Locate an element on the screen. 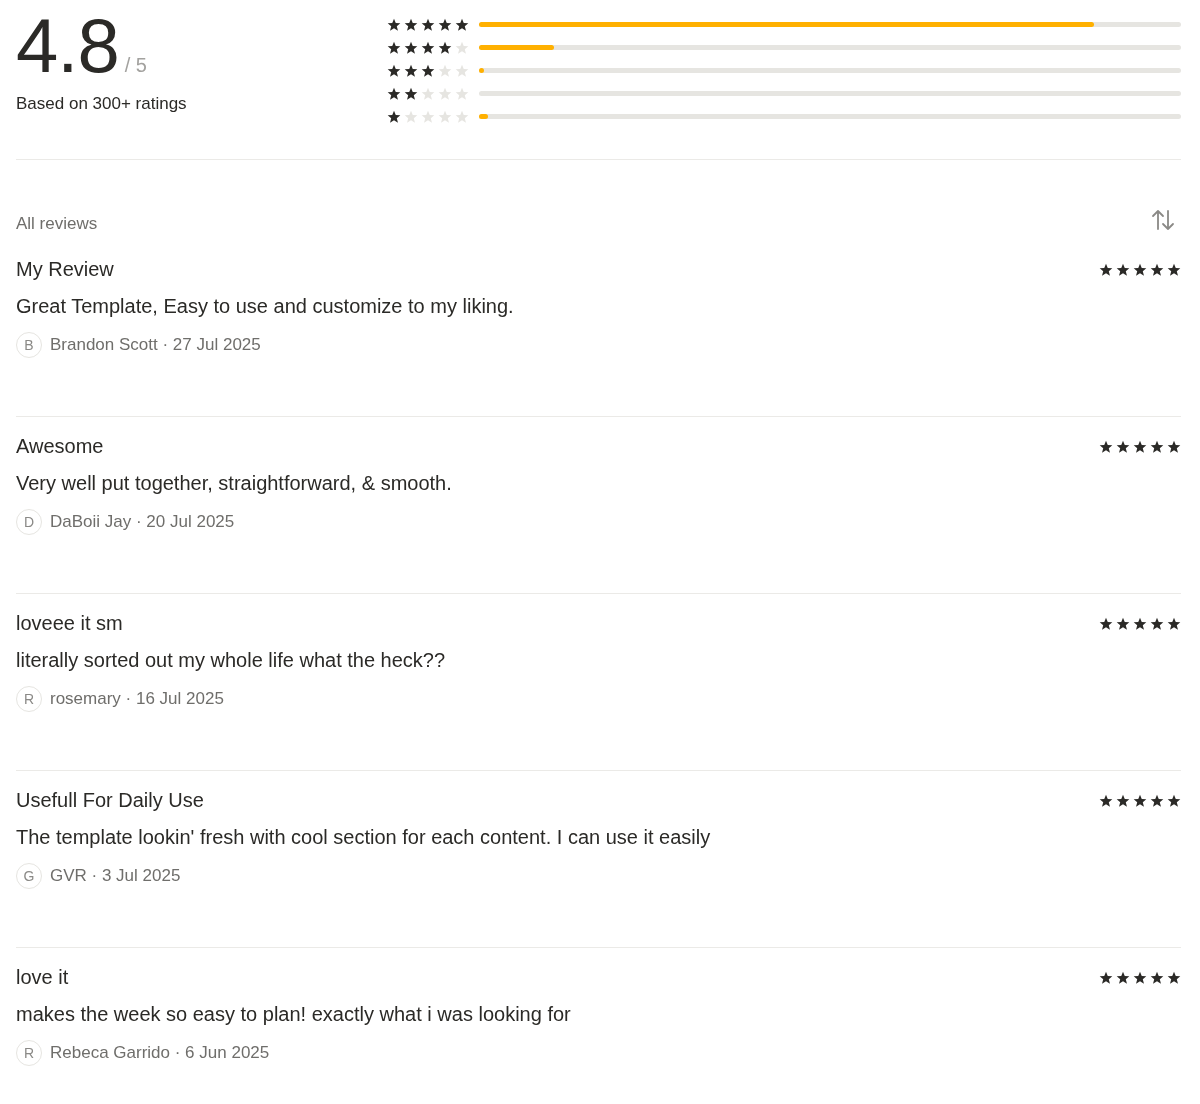 The image size is (1200, 1104). review-title: My Review is located at coordinates (65, 269).